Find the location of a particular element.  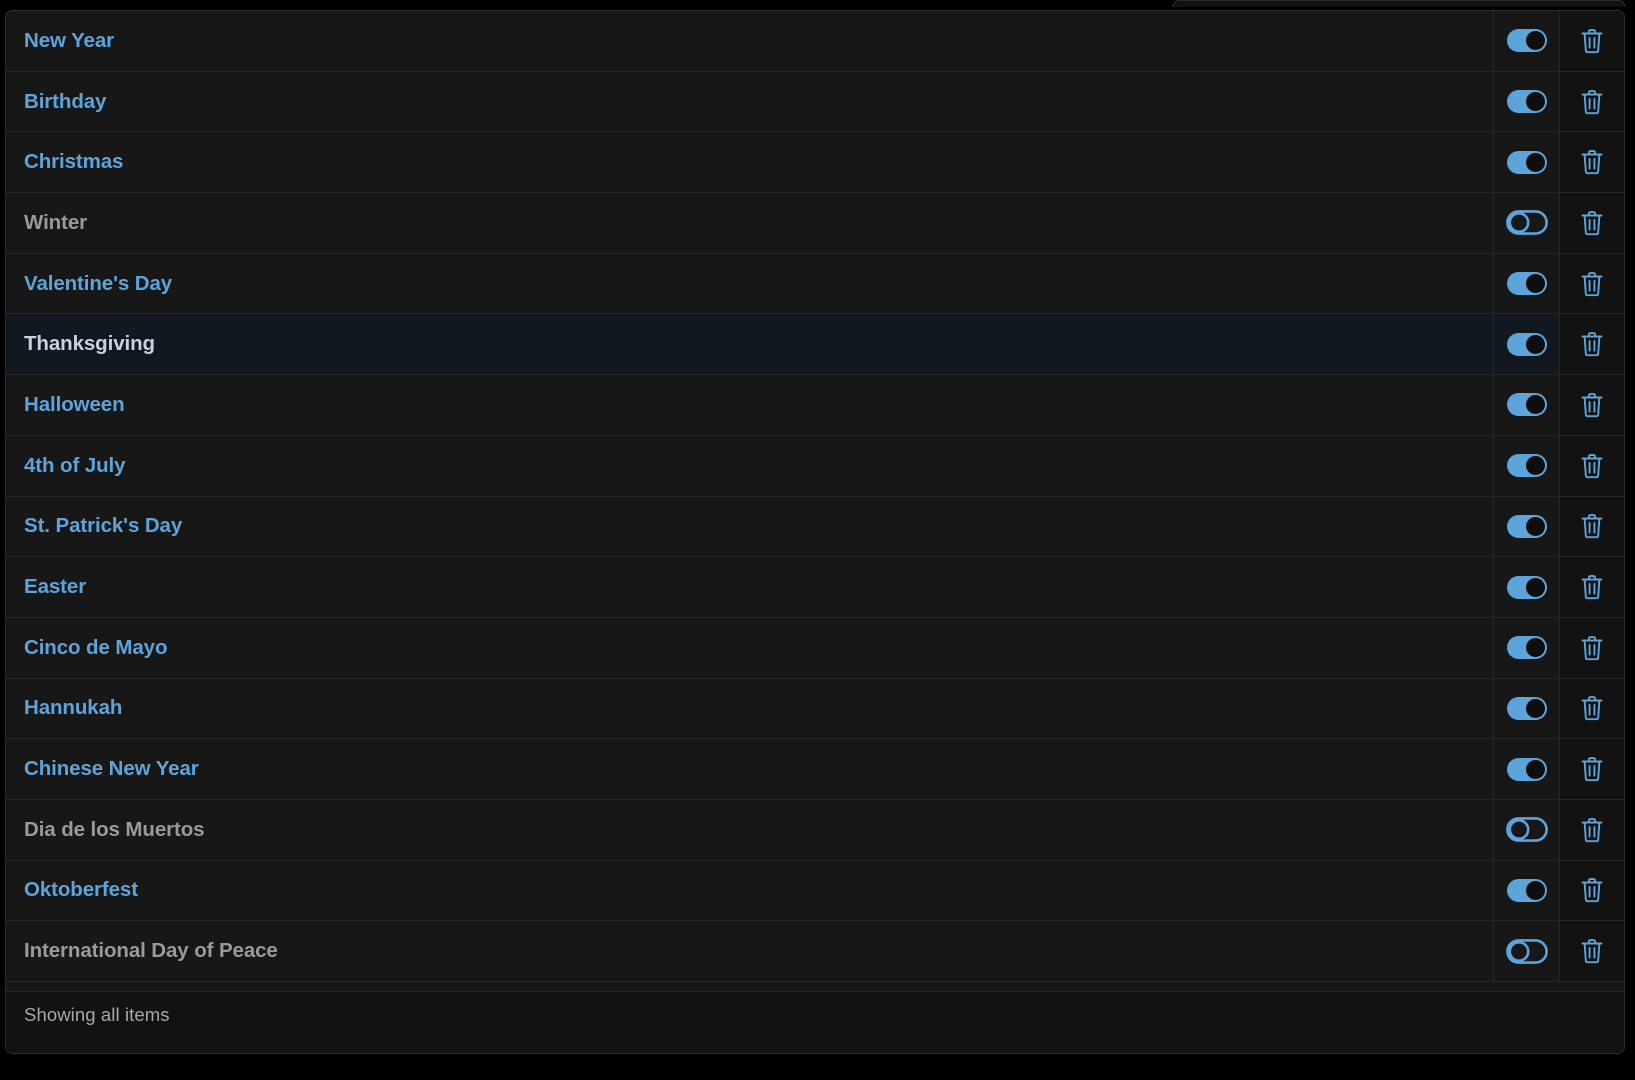

table-row: Easter is located at coordinates (815, 587).